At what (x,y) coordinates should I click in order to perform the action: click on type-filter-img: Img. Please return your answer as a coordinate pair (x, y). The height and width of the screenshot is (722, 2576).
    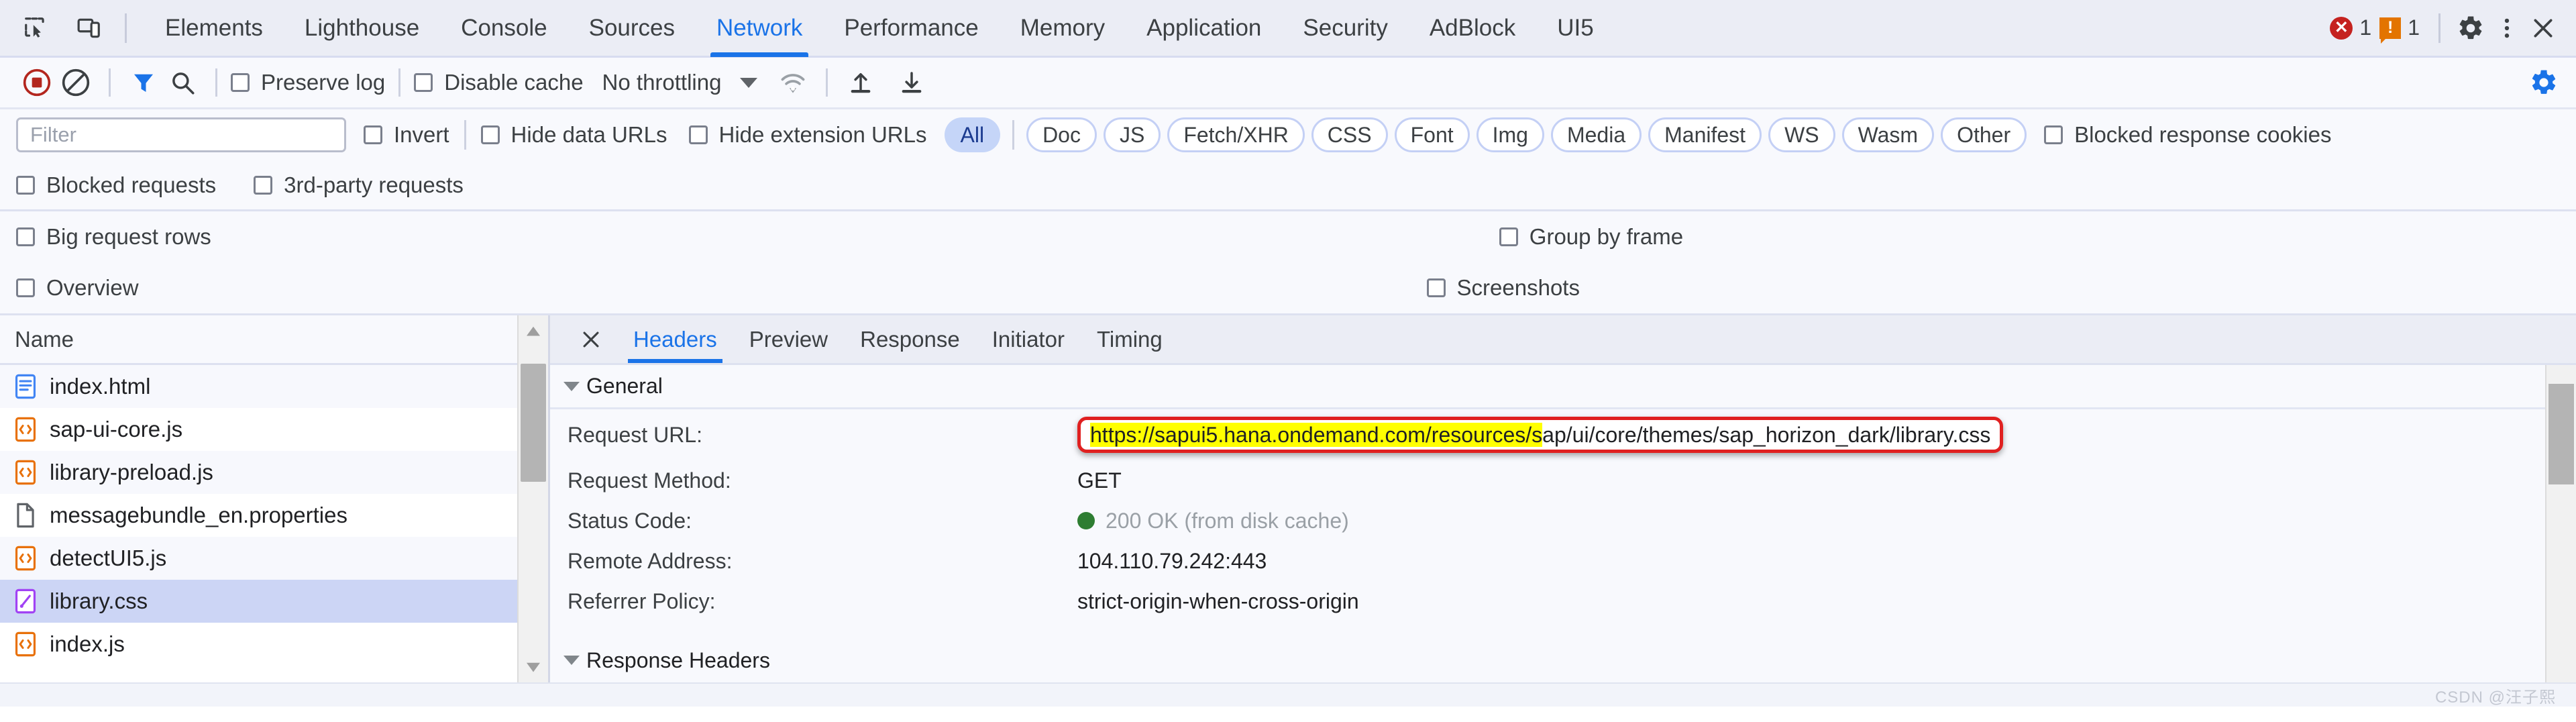
    Looking at the image, I should click on (1510, 134).